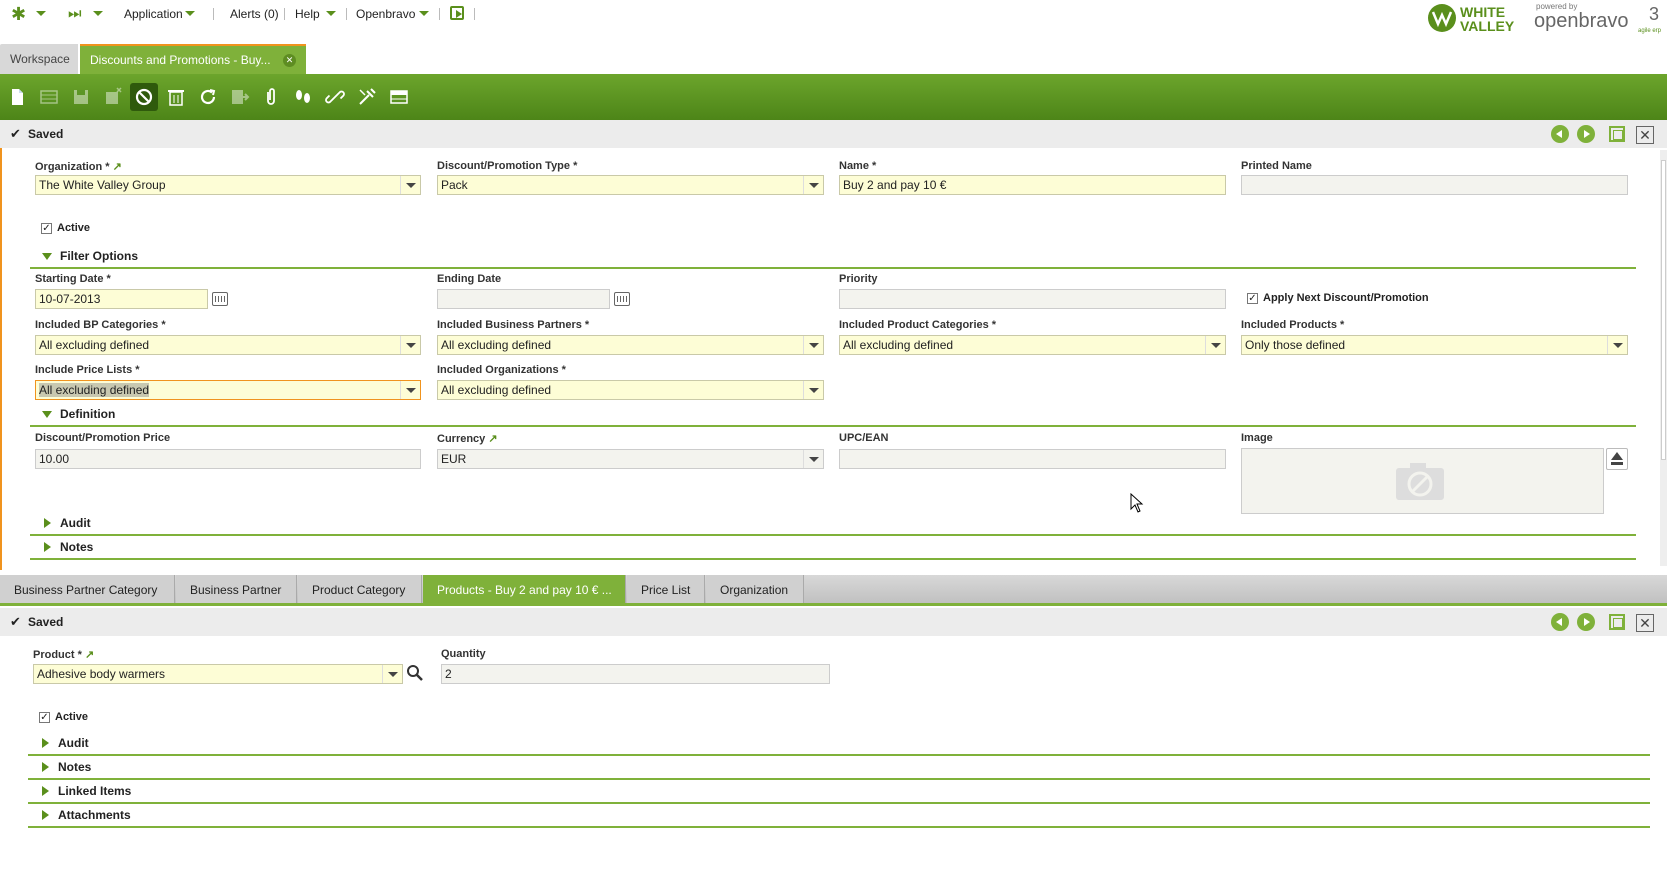 The image size is (1667, 889). Describe the element at coordinates (630, 345) in the screenshot. I see `business-partners-combo: All excluding defined` at that location.